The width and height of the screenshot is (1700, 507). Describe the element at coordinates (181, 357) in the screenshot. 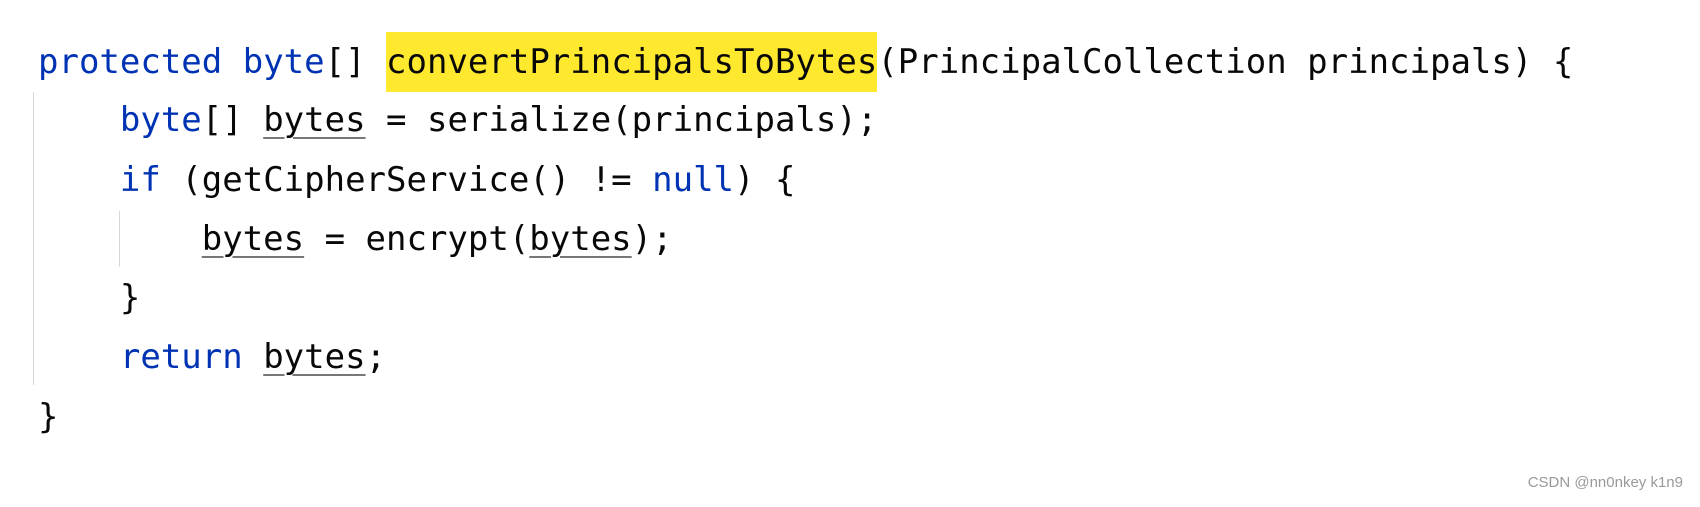

I see `keyword-token: return` at that location.